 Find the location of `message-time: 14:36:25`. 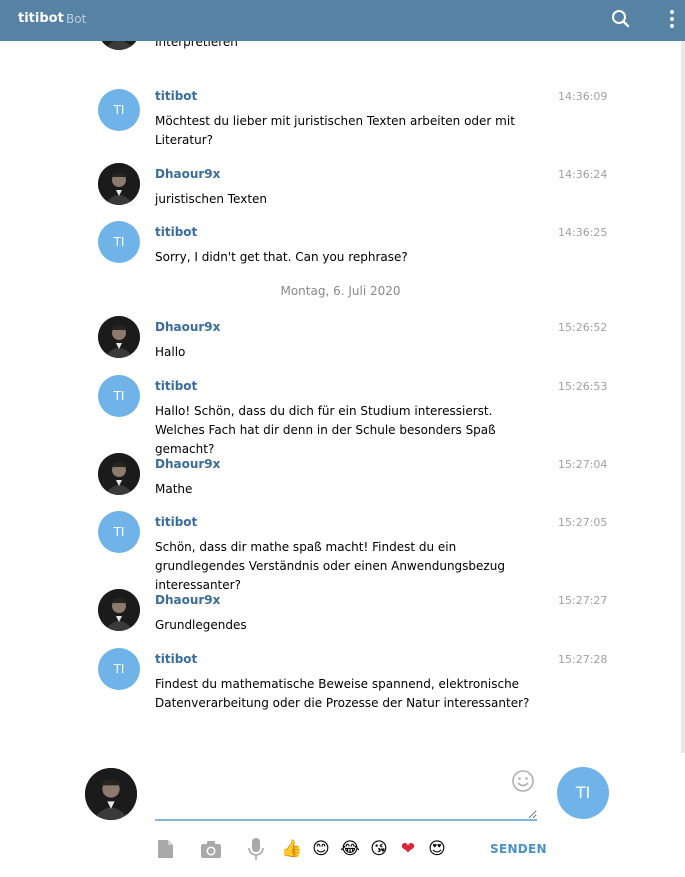

message-time: 14:36:25 is located at coordinates (583, 232).